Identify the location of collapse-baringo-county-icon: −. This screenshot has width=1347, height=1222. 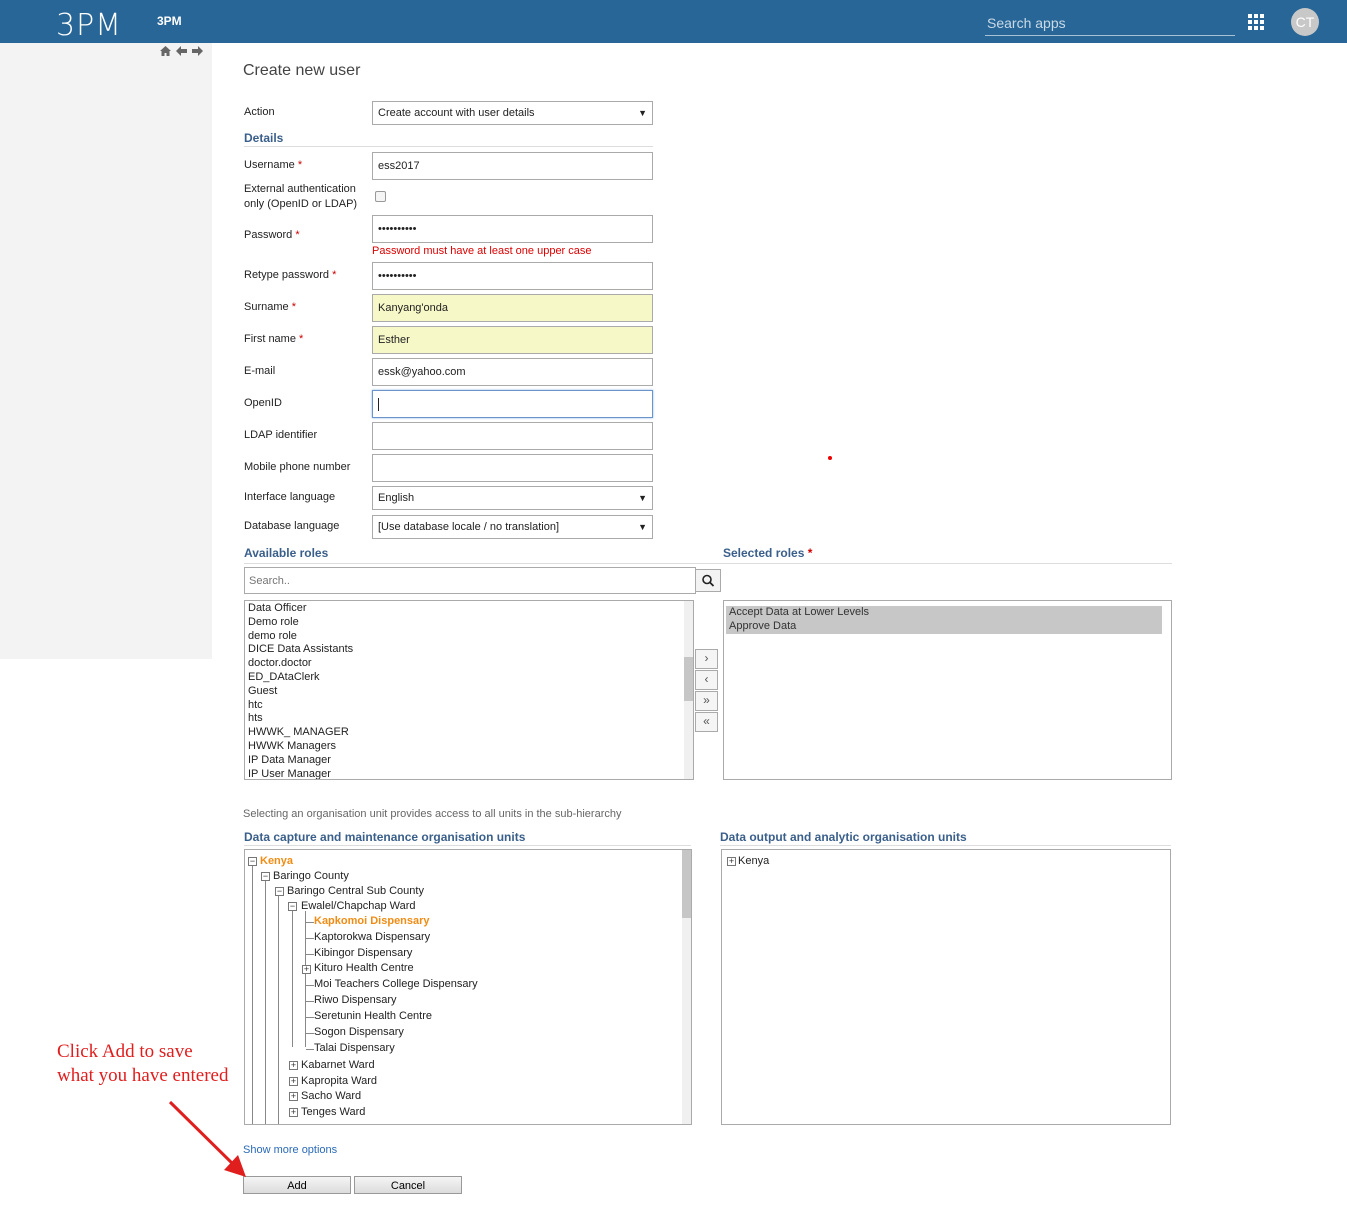
(265, 876).